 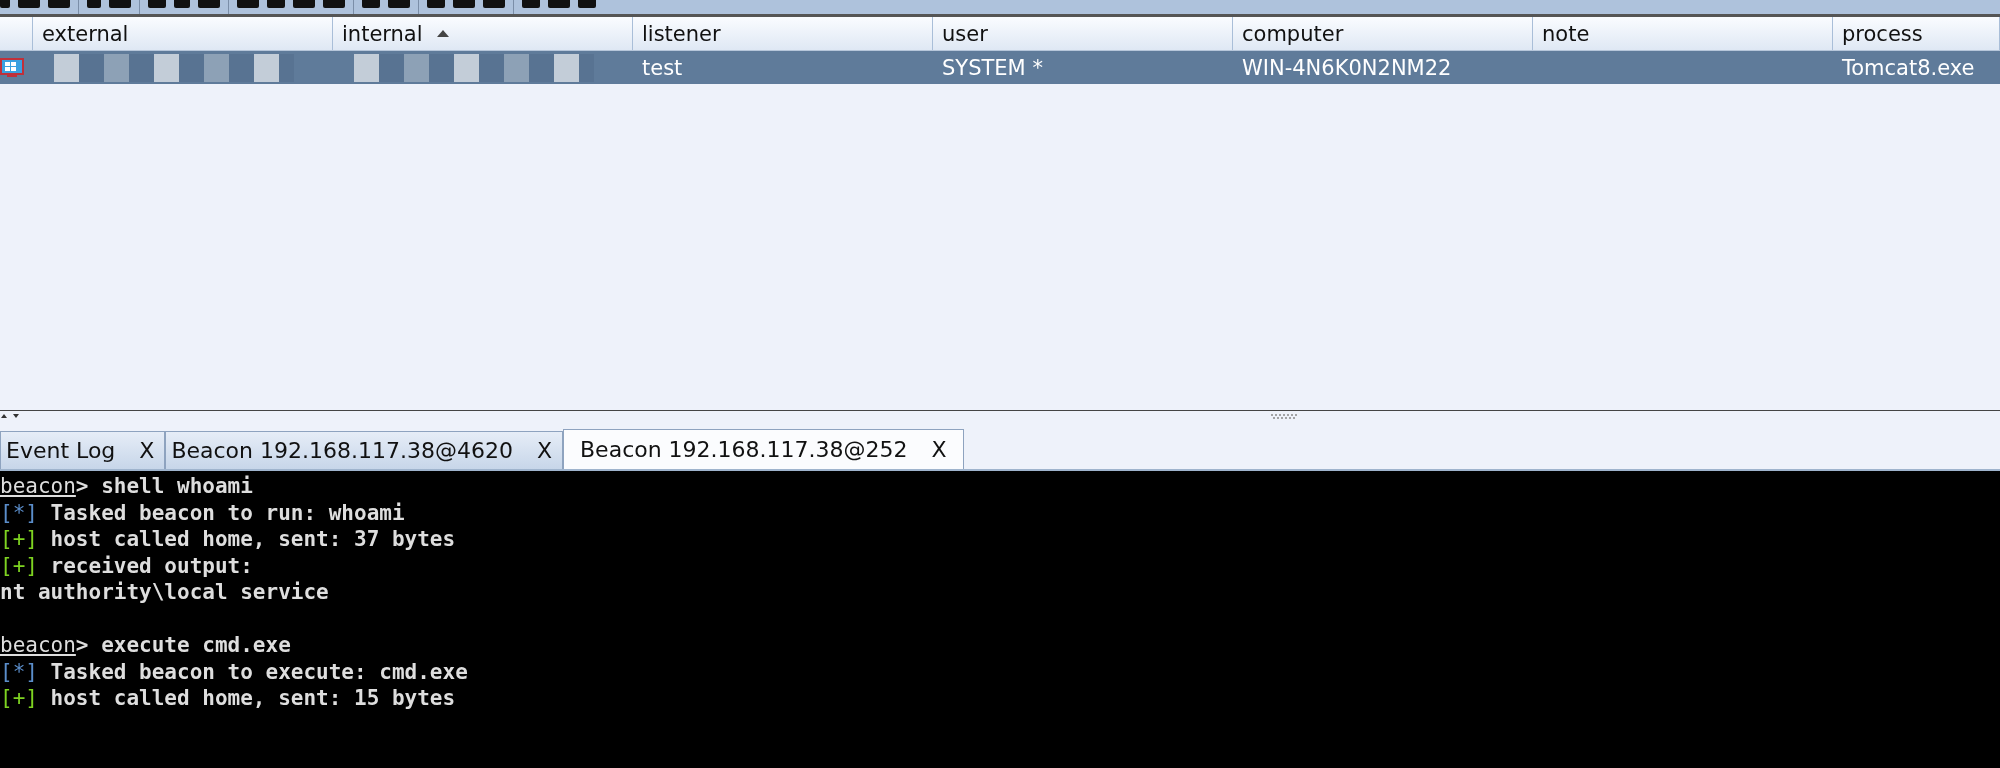 What do you see at coordinates (1908, 68) in the screenshot?
I see `table-cell-text: Tomcat8.exe` at bounding box center [1908, 68].